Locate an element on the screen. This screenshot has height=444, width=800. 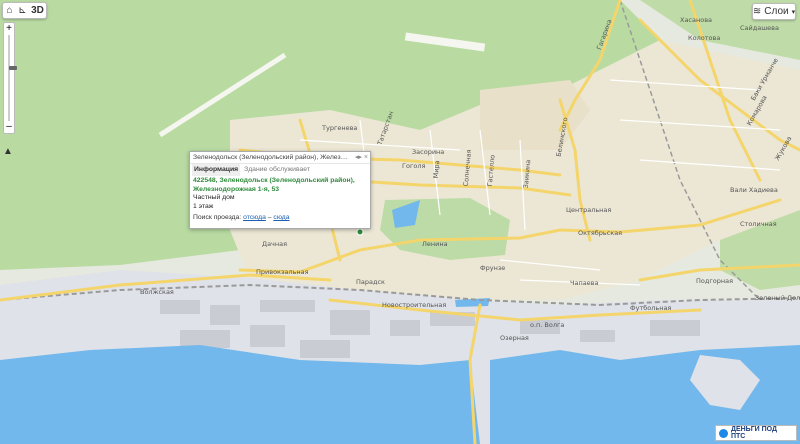
street-label: Сайдашева is located at coordinates (759, 28).